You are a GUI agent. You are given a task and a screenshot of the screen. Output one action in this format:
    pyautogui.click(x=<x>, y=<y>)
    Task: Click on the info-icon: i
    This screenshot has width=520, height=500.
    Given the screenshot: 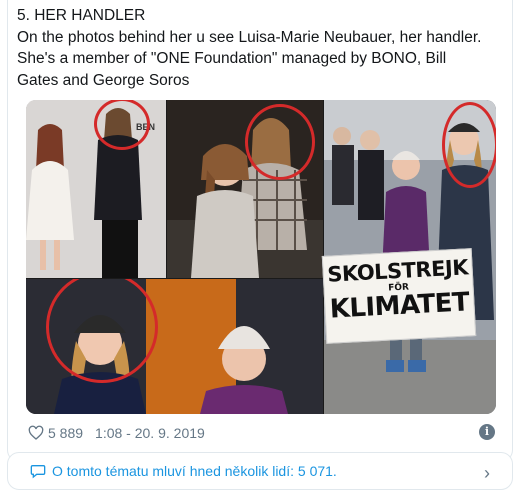 What is the action you would take?
    pyautogui.click(x=487, y=432)
    